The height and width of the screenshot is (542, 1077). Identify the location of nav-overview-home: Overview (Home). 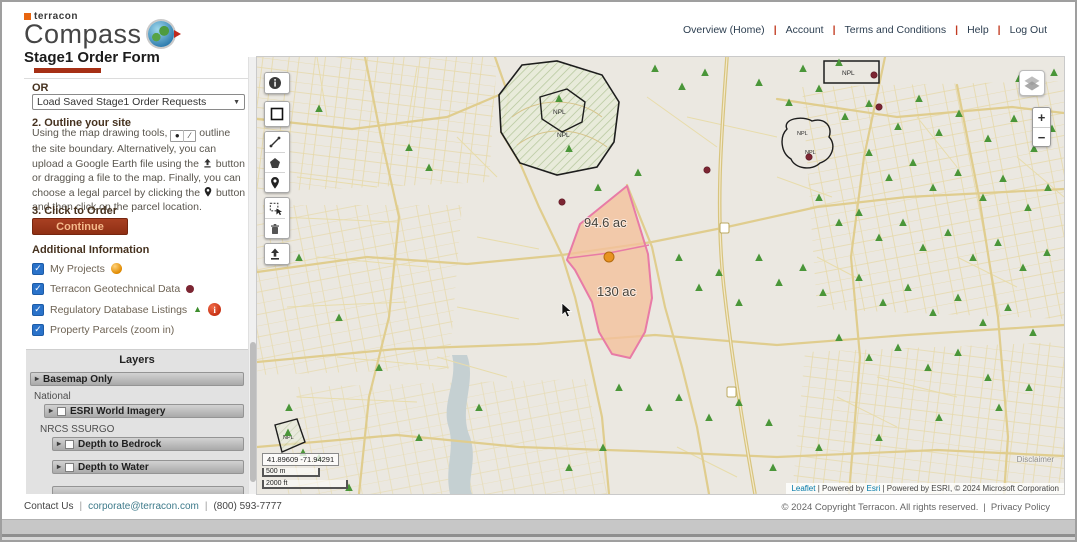
(724, 30).